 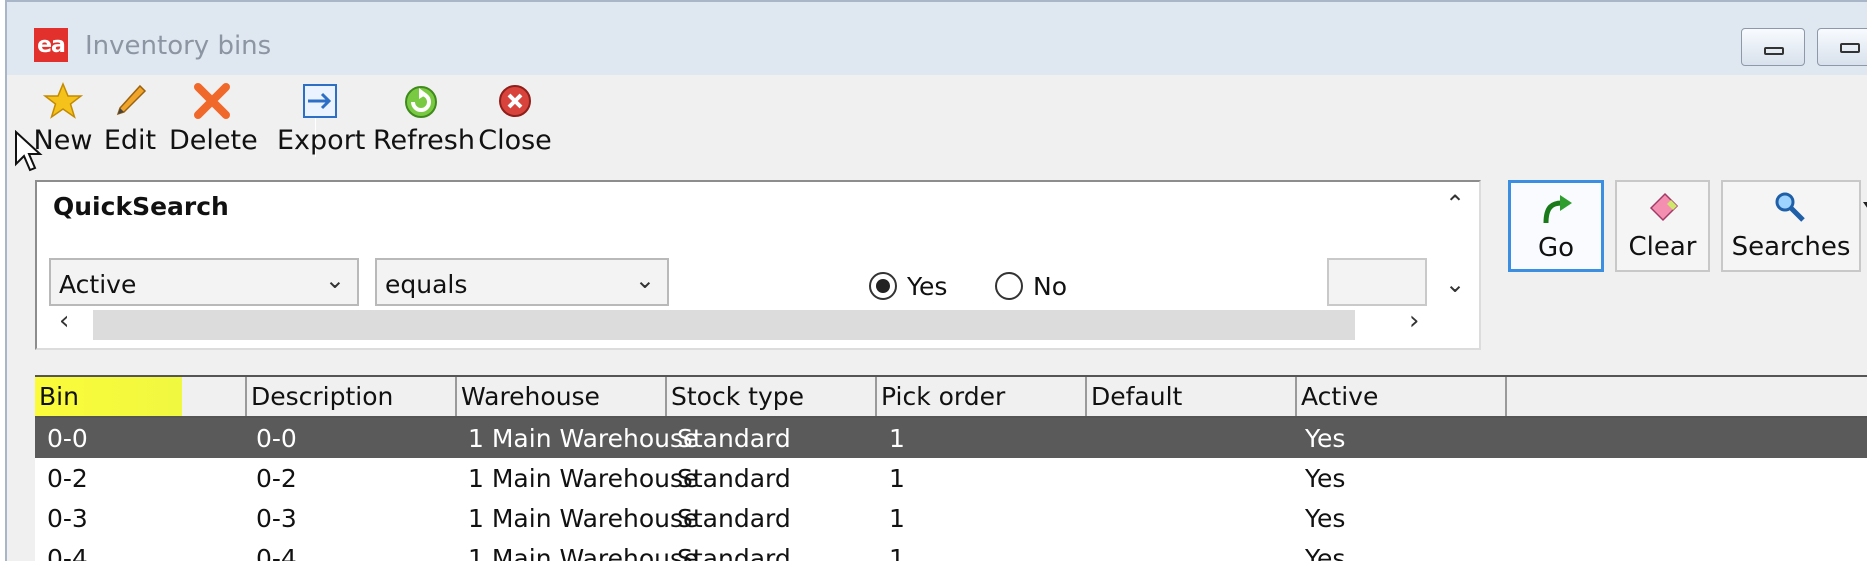 What do you see at coordinates (1662, 226) in the screenshot?
I see `clear-button: Clear` at bounding box center [1662, 226].